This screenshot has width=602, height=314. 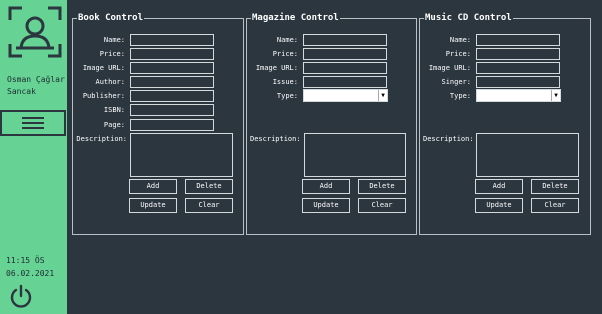 I want to click on musiccd-image-url-label: Image URL:, so click(x=449, y=68).